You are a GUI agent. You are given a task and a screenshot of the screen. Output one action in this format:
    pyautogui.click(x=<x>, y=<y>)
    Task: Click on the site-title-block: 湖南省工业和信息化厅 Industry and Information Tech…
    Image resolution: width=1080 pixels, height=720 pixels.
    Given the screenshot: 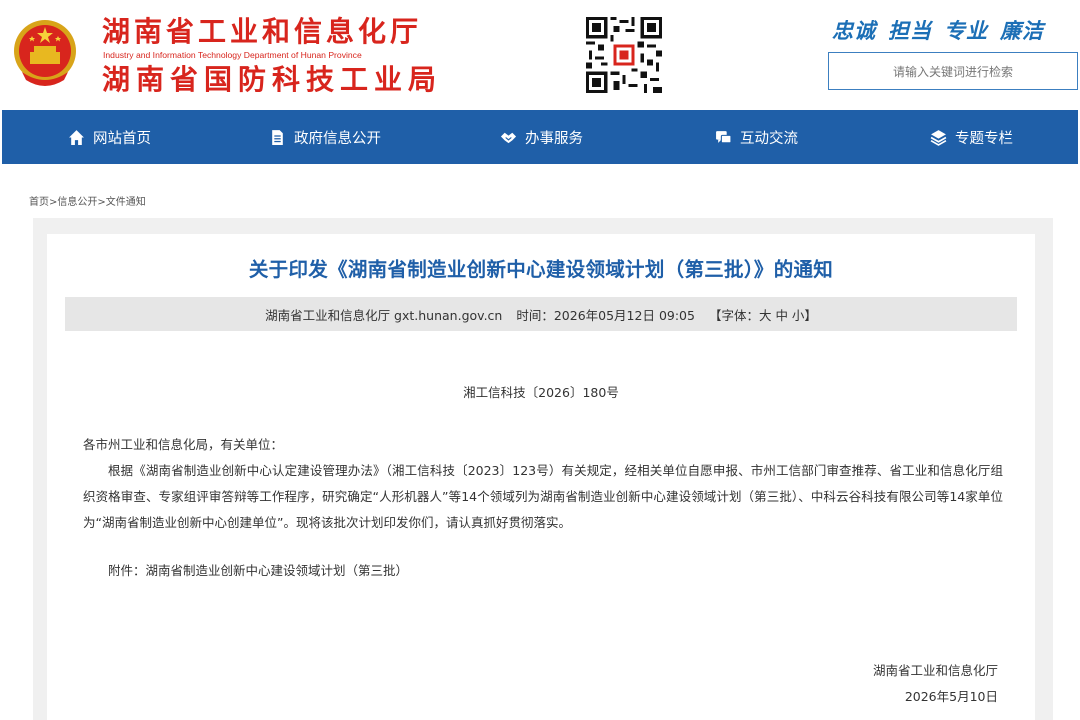 What is the action you would take?
    pyautogui.click(x=272, y=56)
    